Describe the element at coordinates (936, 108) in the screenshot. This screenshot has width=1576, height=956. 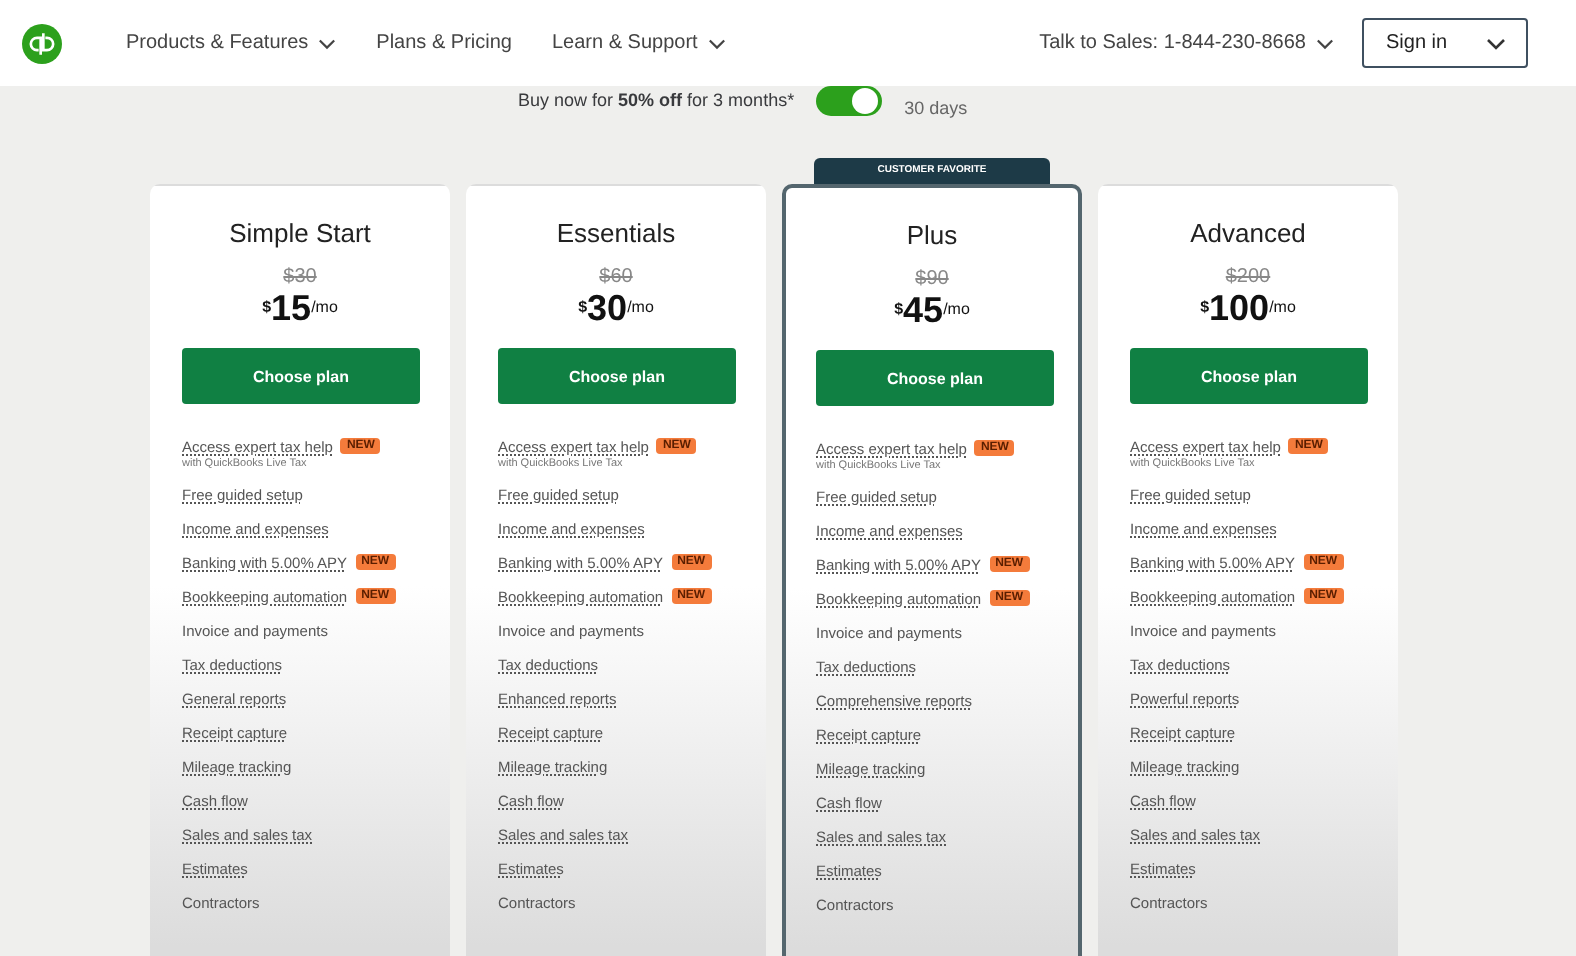
I see `trial-text: 30 days` at that location.